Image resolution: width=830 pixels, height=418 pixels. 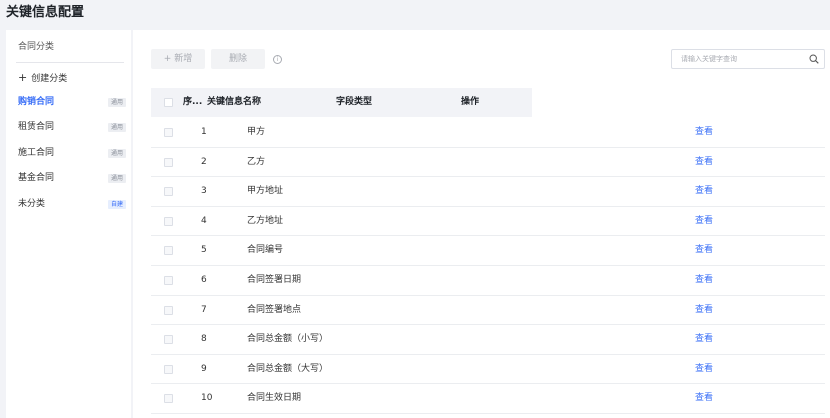 I want to click on search-input, so click(x=737, y=59).